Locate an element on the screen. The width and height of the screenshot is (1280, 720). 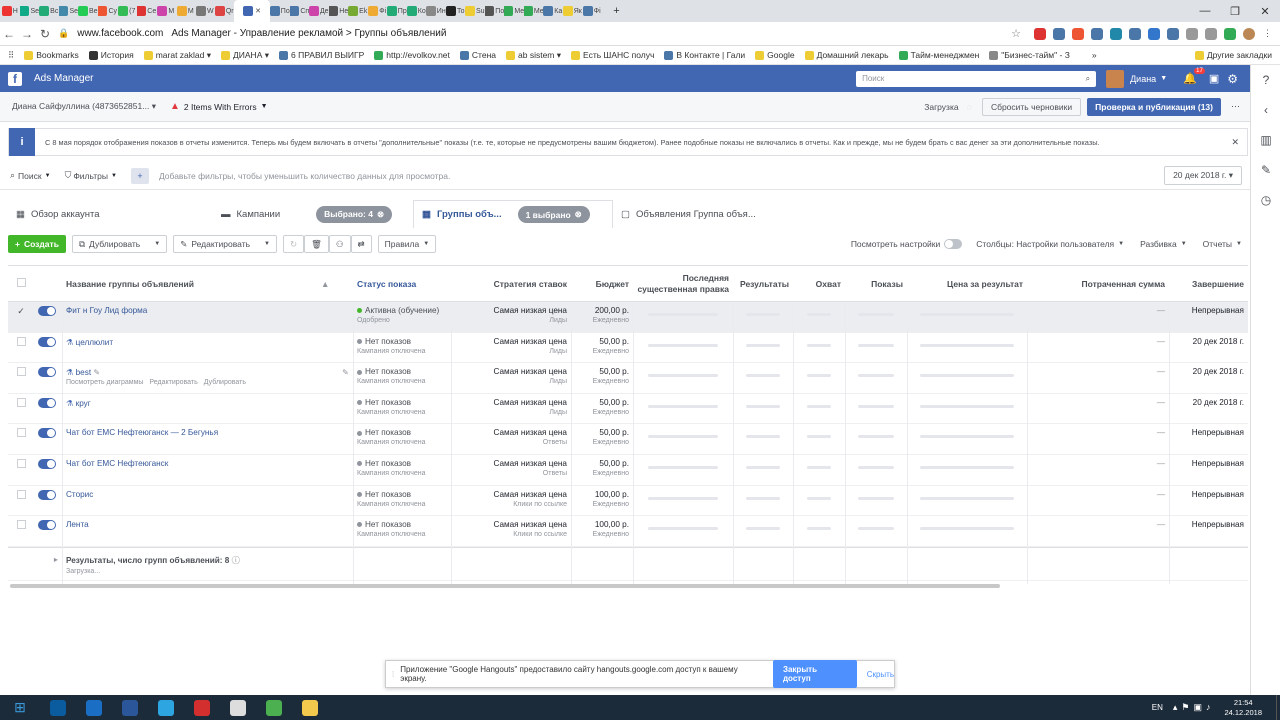
clock-icon: ◷ is located at coordinates (1265, 200).